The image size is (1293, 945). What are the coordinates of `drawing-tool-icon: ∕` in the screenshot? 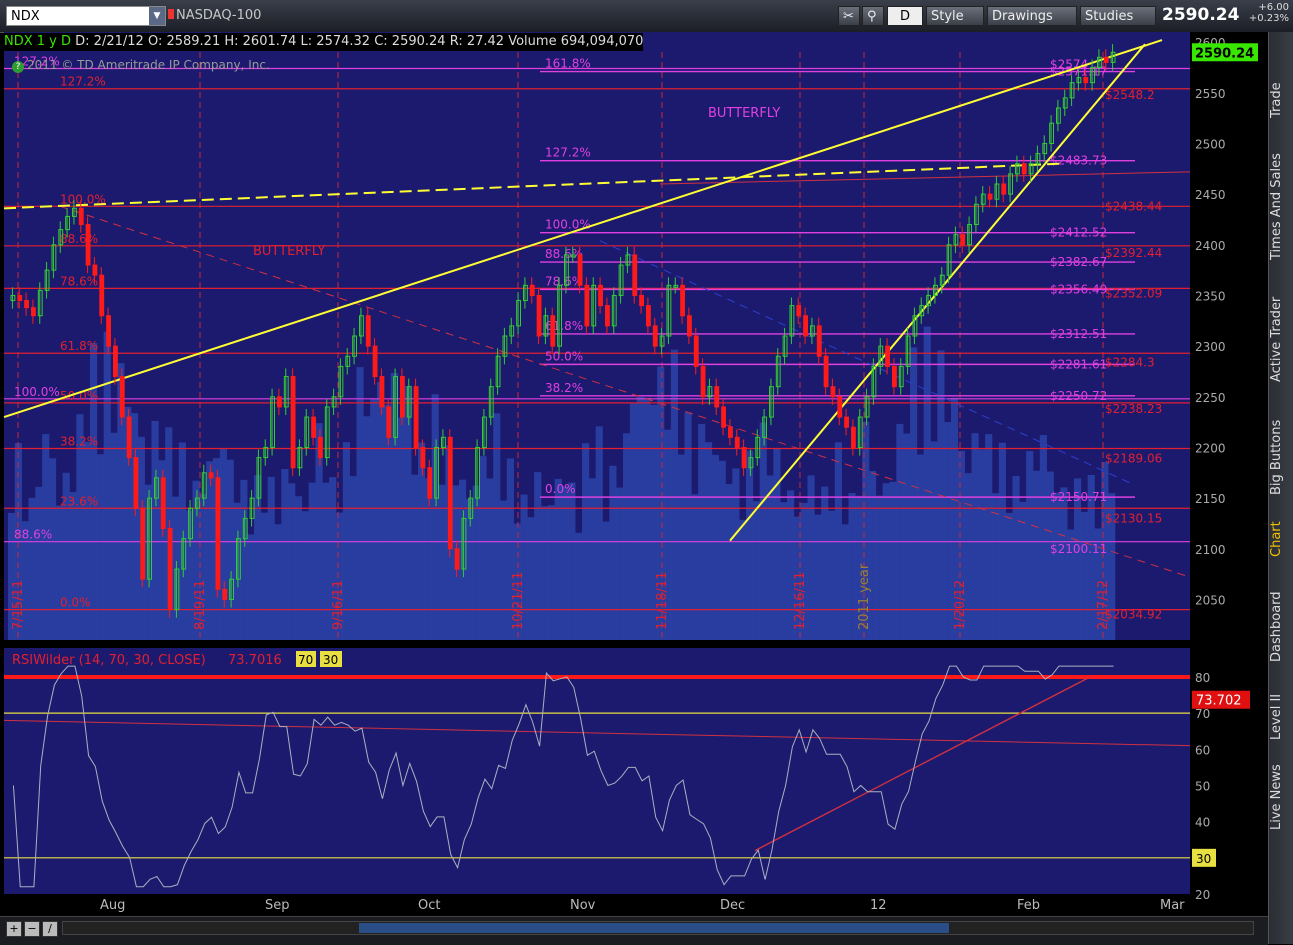 It's located at (50, 929).